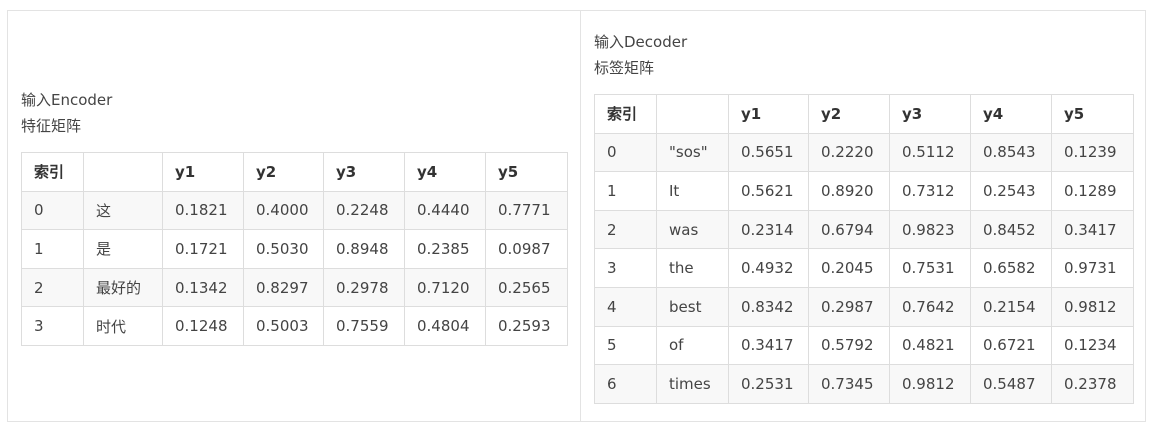 The width and height of the screenshot is (1157, 432). What do you see at coordinates (364, 249) in the screenshot?
I see `table-cell-y3: 0.8948` at bounding box center [364, 249].